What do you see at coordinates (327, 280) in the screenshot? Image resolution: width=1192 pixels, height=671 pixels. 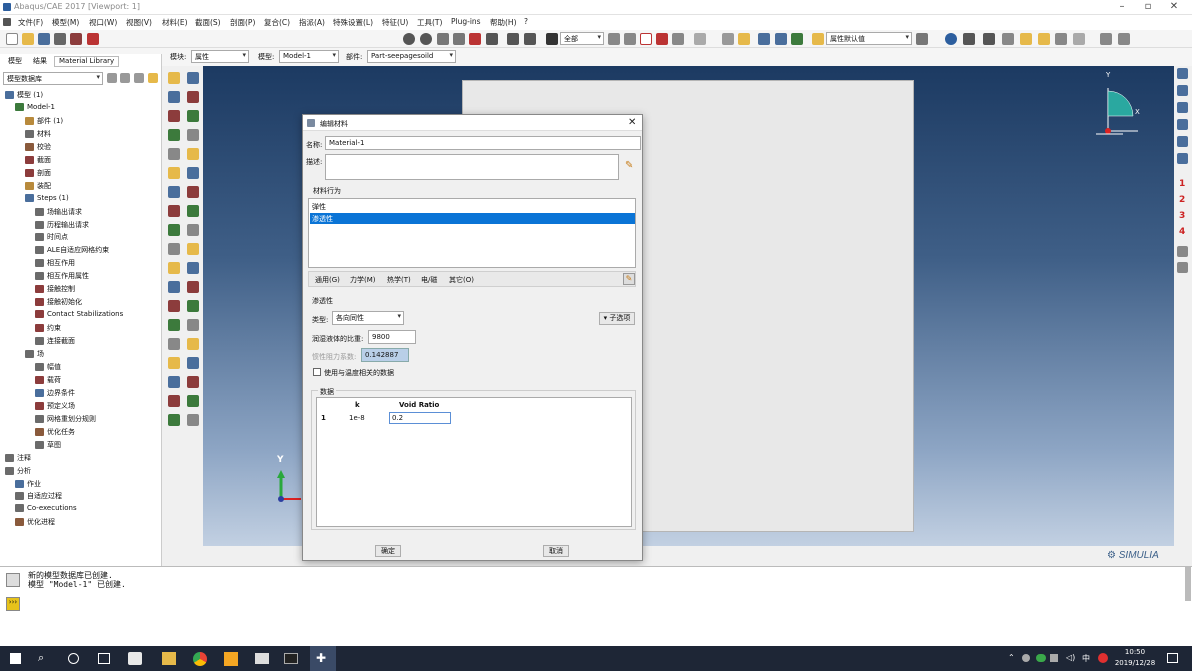 I see `menu-general: 通用(G)` at bounding box center [327, 280].